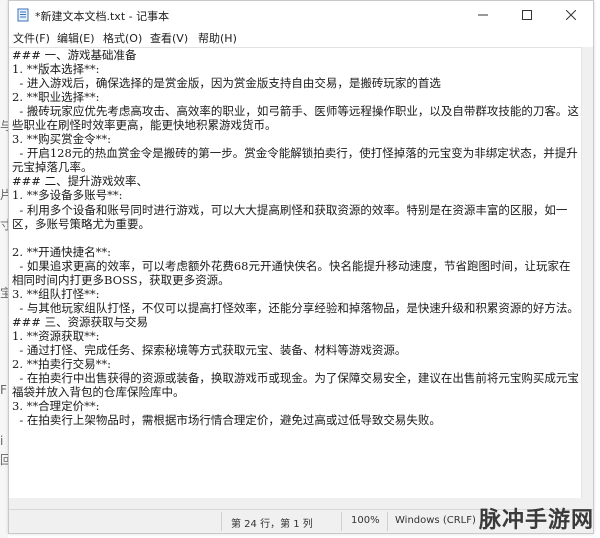  Describe the element at coordinates (301, 38) in the screenshot. I see `menu-bar: 文件(F) 编辑(E) 格式(O) 查看(V) 帮助(H)` at that location.